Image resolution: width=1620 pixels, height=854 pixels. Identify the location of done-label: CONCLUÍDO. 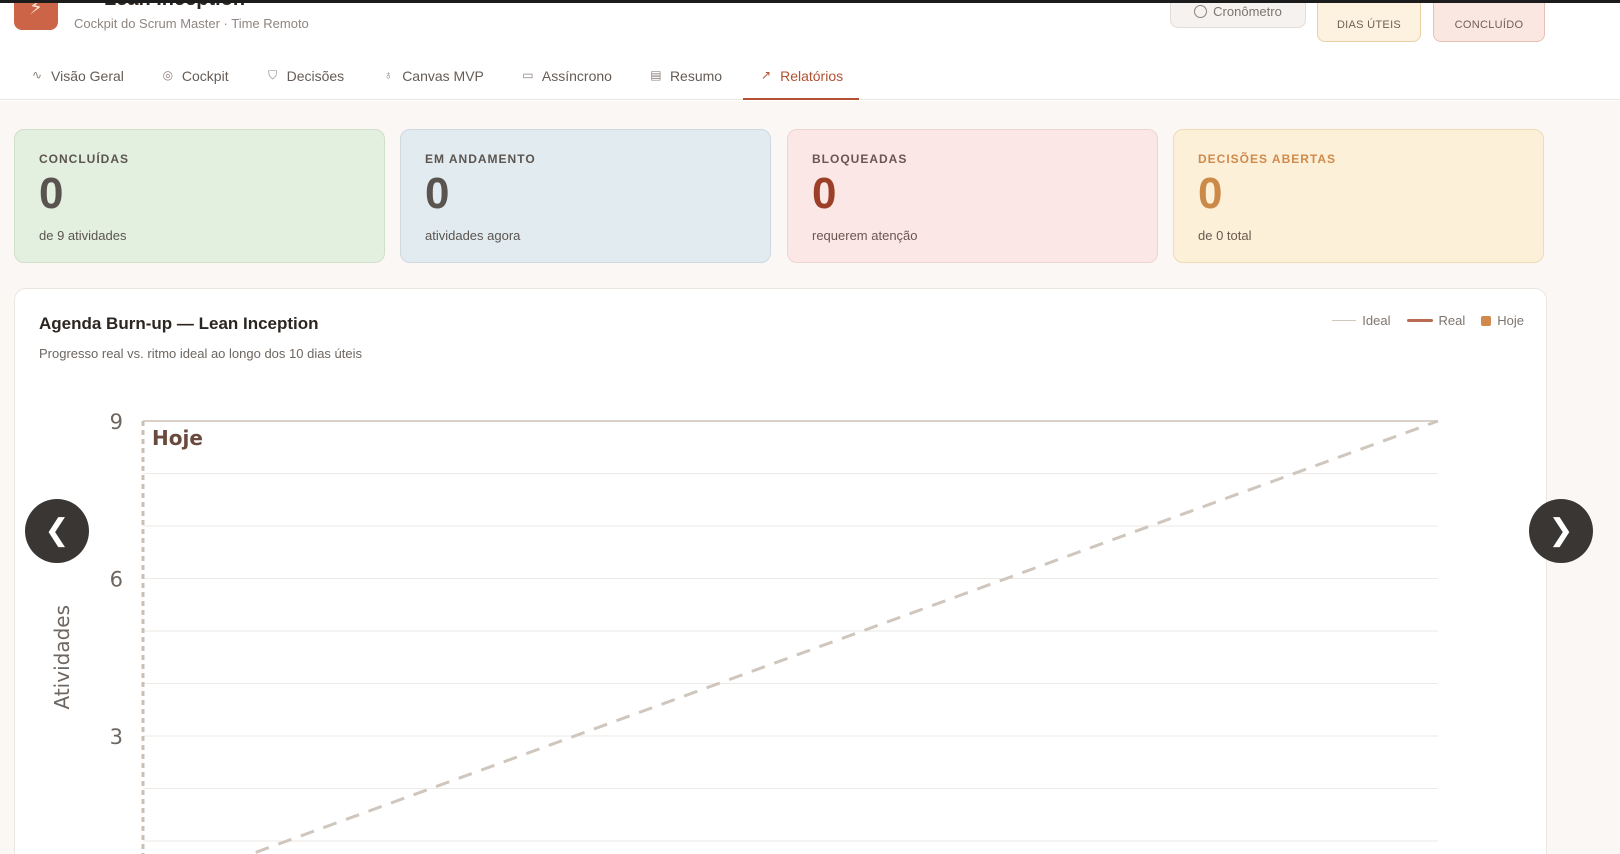
(1489, 25).